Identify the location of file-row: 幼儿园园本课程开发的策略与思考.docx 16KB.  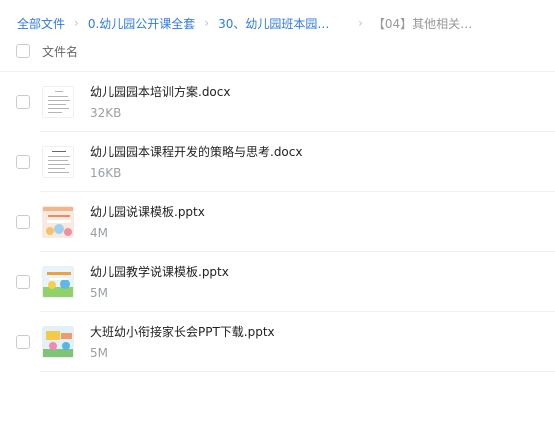
(277, 162).